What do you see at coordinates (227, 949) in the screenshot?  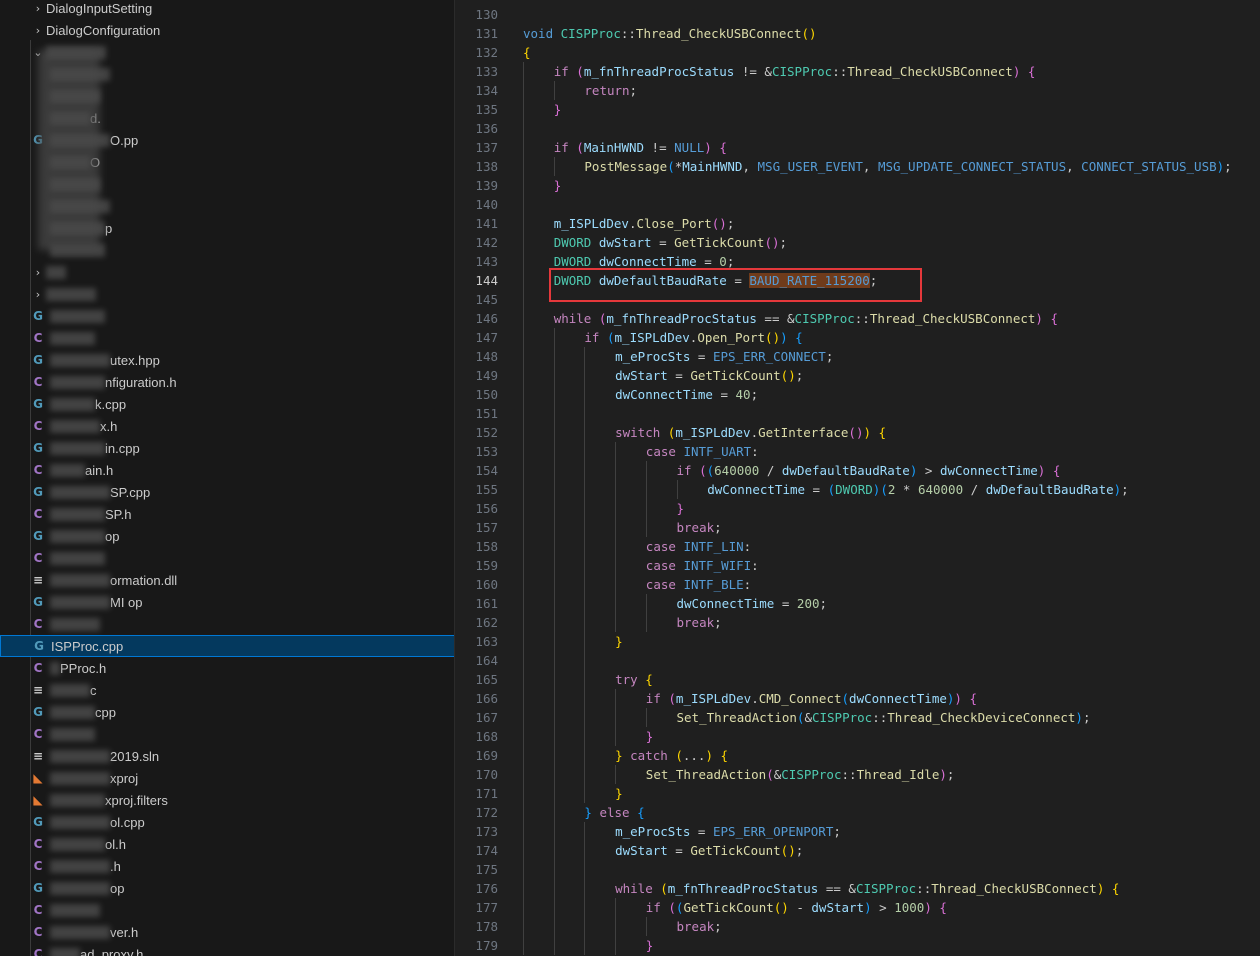 I see `explorer-item: Cad_proxy.h` at bounding box center [227, 949].